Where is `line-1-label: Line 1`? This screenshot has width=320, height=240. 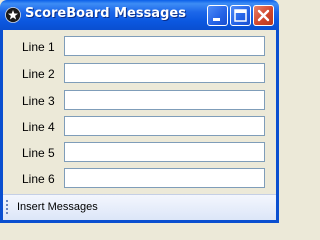
line-1-label: Line 1 is located at coordinates (38, 47).